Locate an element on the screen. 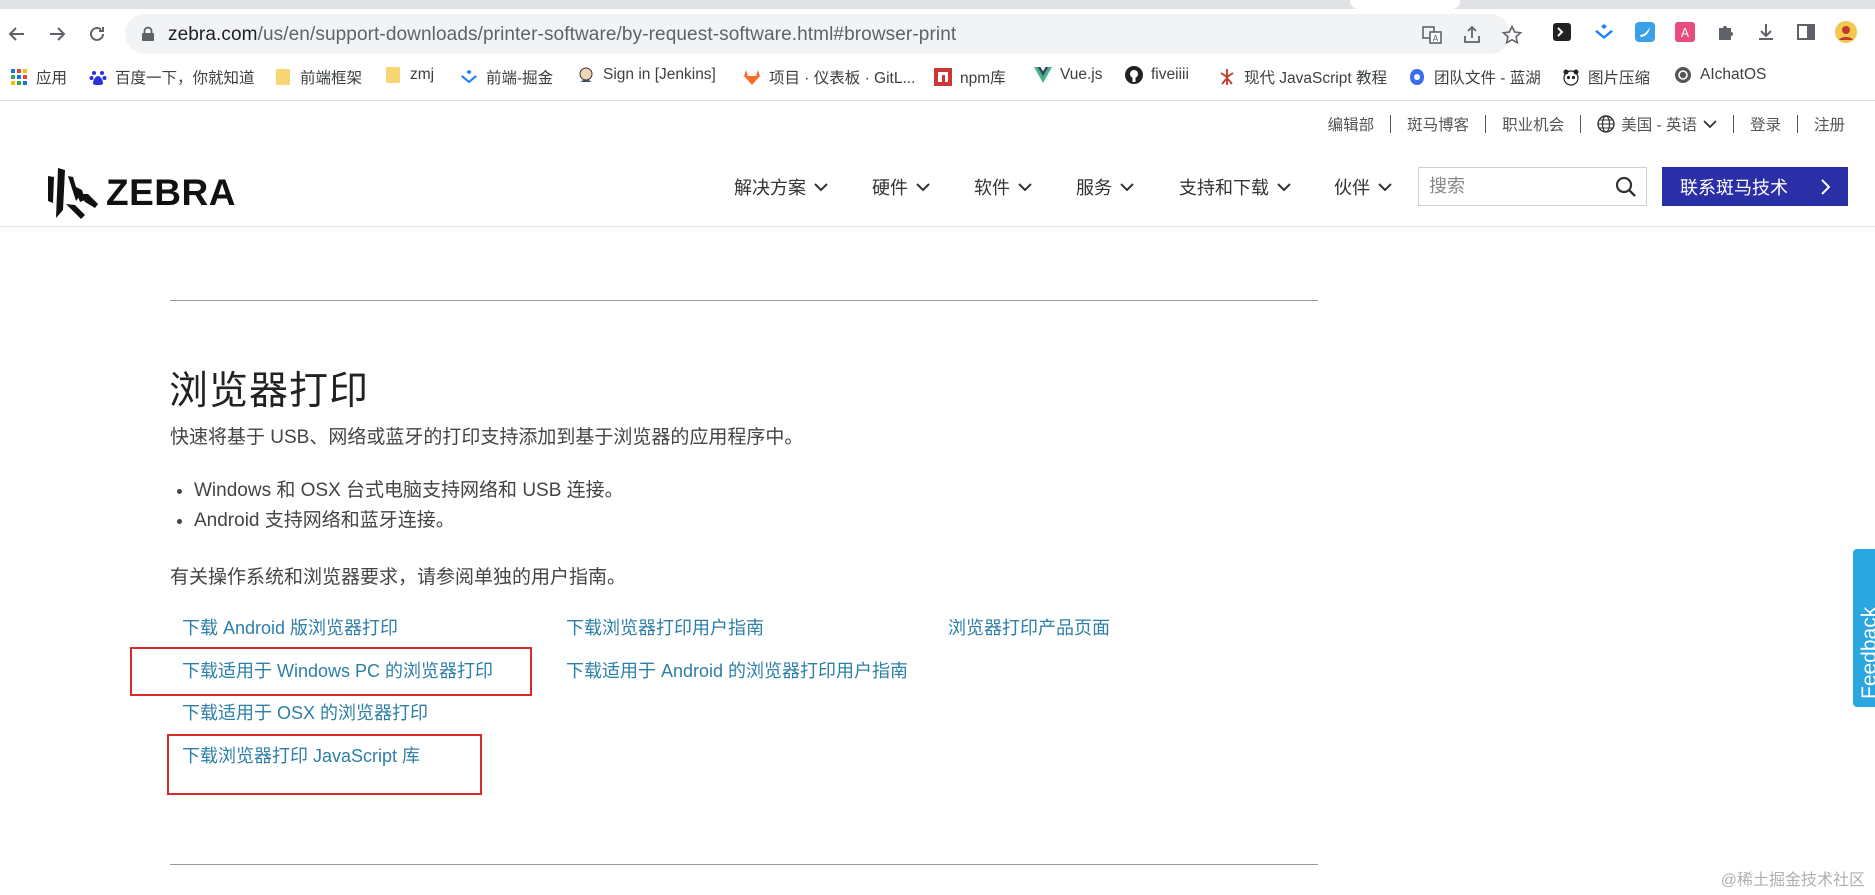 Image resolution: width=1875 pixels, height=895 pixels. bookmark-baidu: 百度一下，你就知道 is located at coordinates (172, 77).